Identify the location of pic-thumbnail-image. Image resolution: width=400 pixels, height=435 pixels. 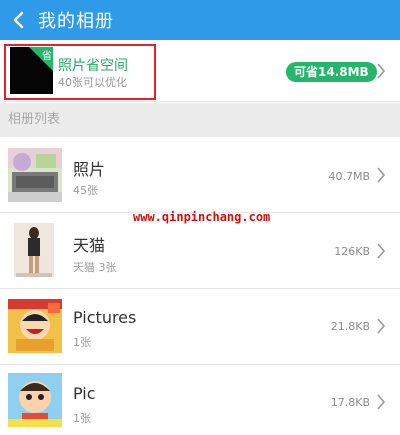
(35, 400).